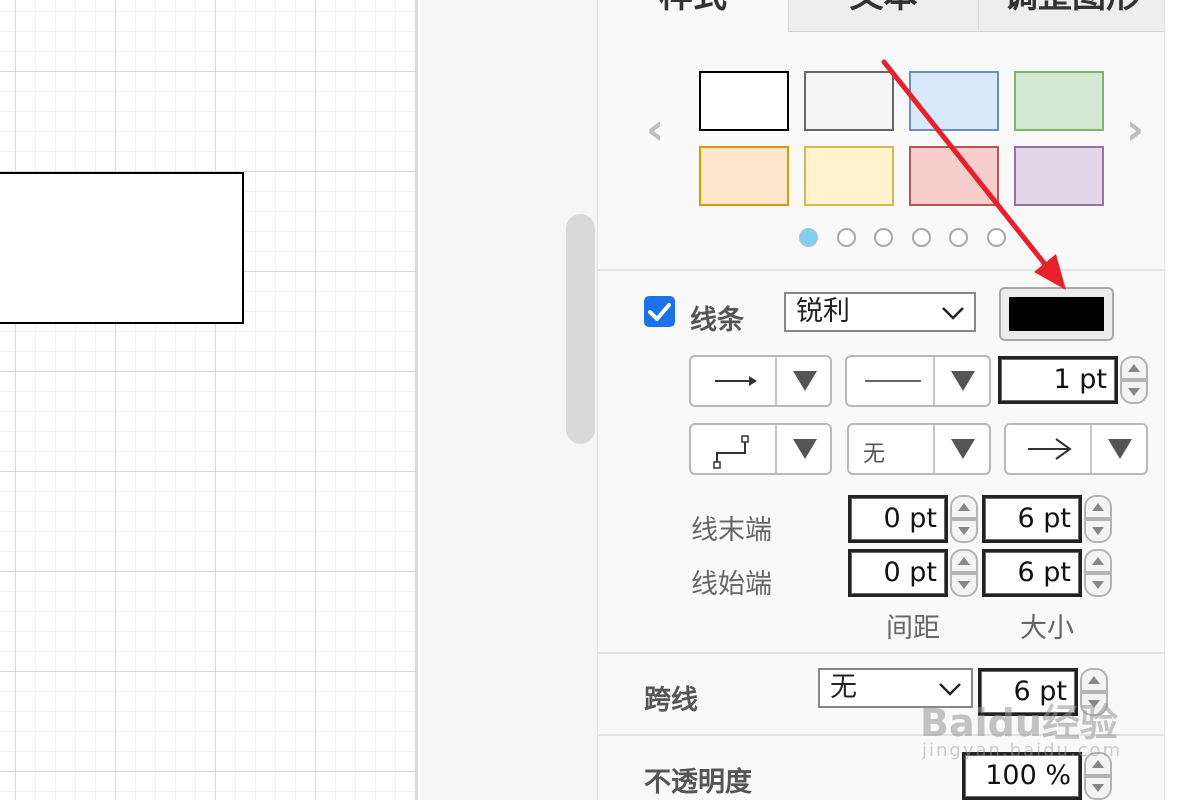  I want to click on chevron-left-icon: ‹, so click(655, 130).